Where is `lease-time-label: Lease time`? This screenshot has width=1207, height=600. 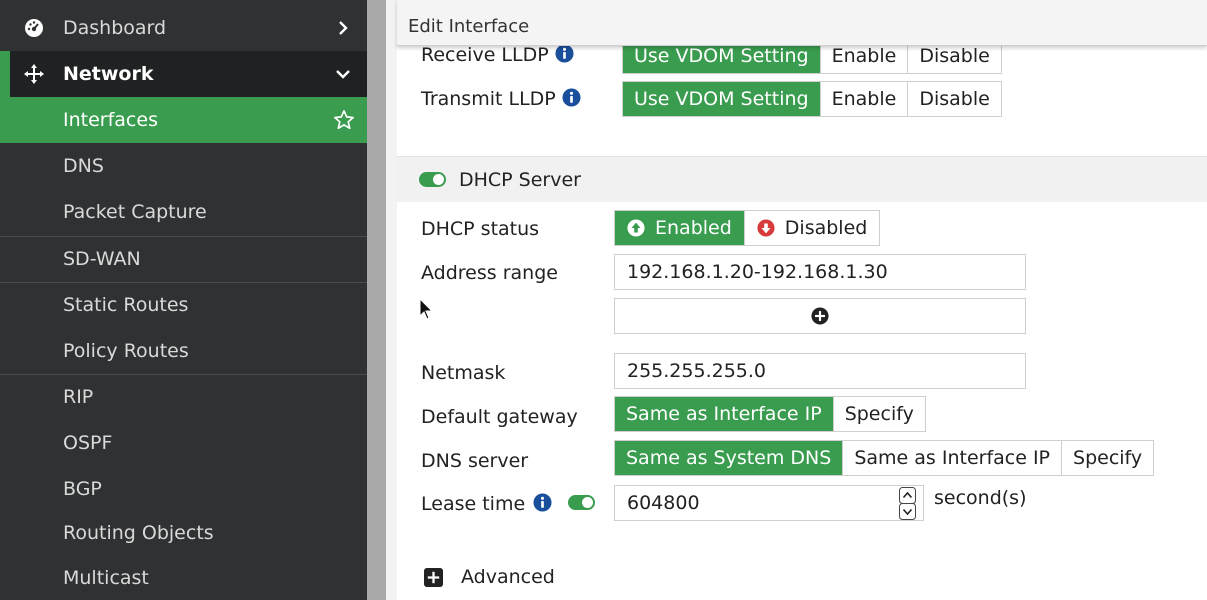 lease-time-label: Lease time is located at coordinates (508, 504).